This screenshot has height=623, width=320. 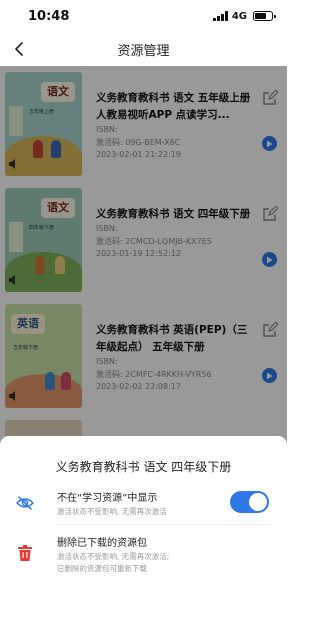 What do you see at coordinates (25, 503) in the screenshot?
I see `eye-slash-icon` at bounding box center [25, 503].